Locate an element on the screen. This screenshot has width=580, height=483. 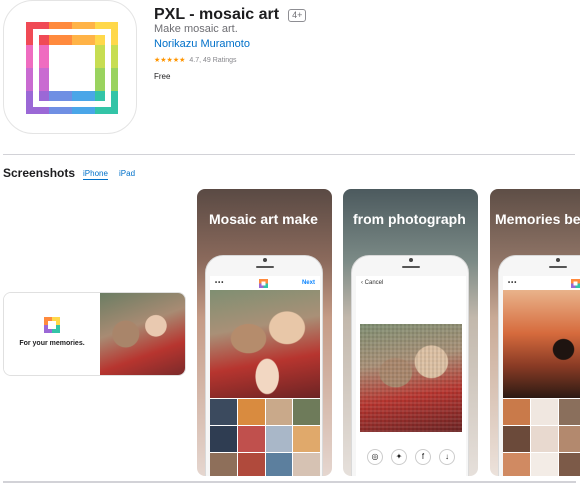
wedding-photo is located at coordinates (541, 344).